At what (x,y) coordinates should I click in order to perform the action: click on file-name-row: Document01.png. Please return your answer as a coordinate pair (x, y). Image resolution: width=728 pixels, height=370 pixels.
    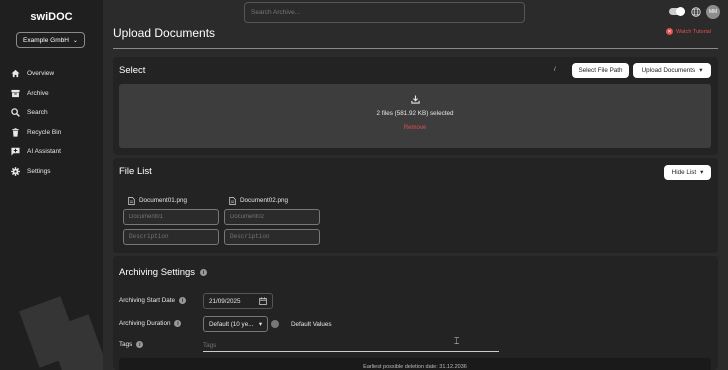
    Looking at the image, I should click on (171, 200).